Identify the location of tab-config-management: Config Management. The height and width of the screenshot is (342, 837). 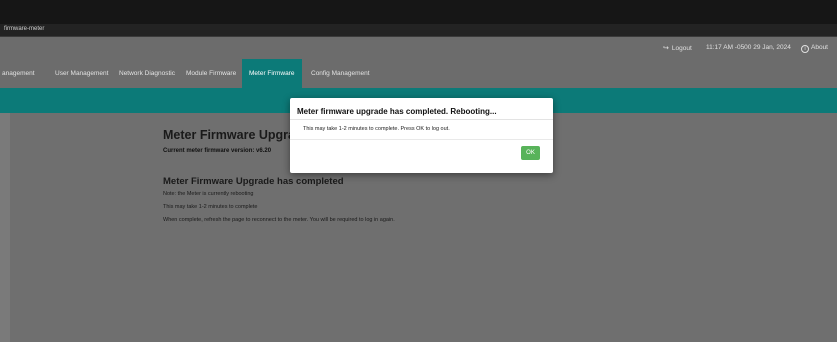
(340, 73).